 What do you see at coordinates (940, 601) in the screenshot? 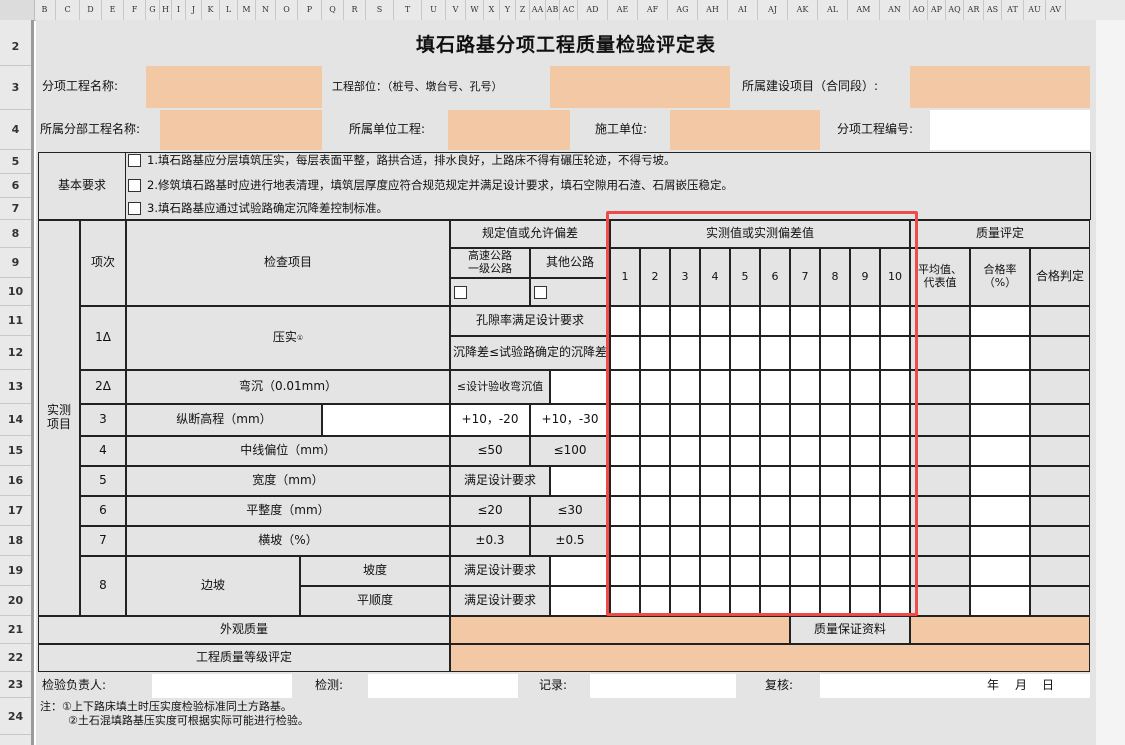
I see `row8b-average-cell` at bounding box center [940, 601].